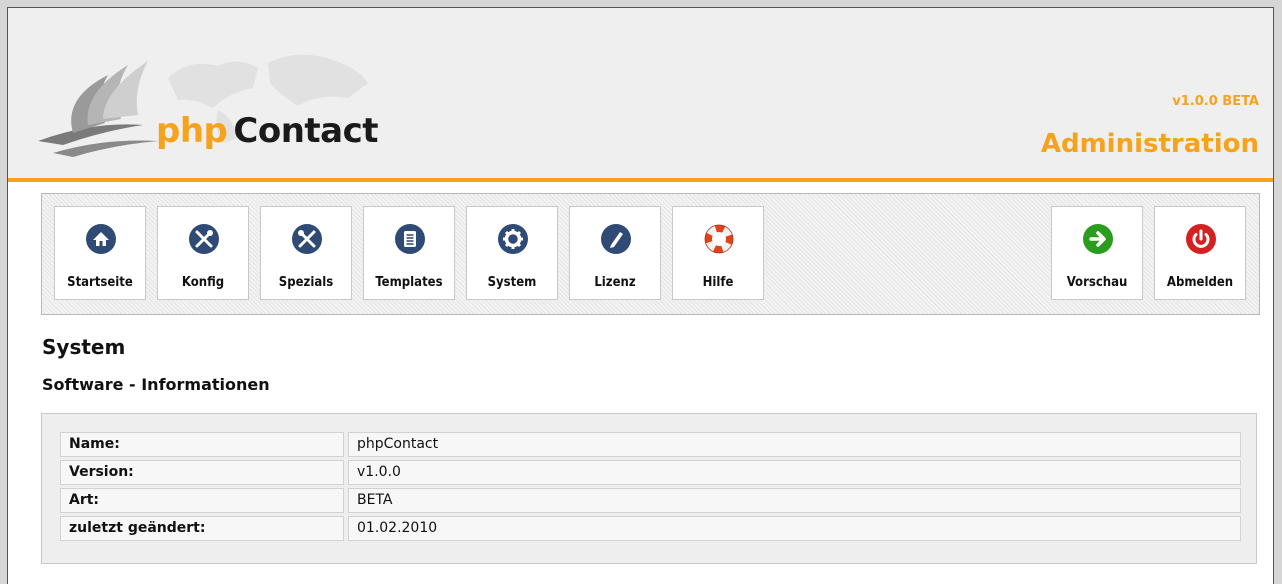  What do you see at coordinates (794, 500) in the screenshot?
I see `info-value: BETA` at bounding box center [794, 500].